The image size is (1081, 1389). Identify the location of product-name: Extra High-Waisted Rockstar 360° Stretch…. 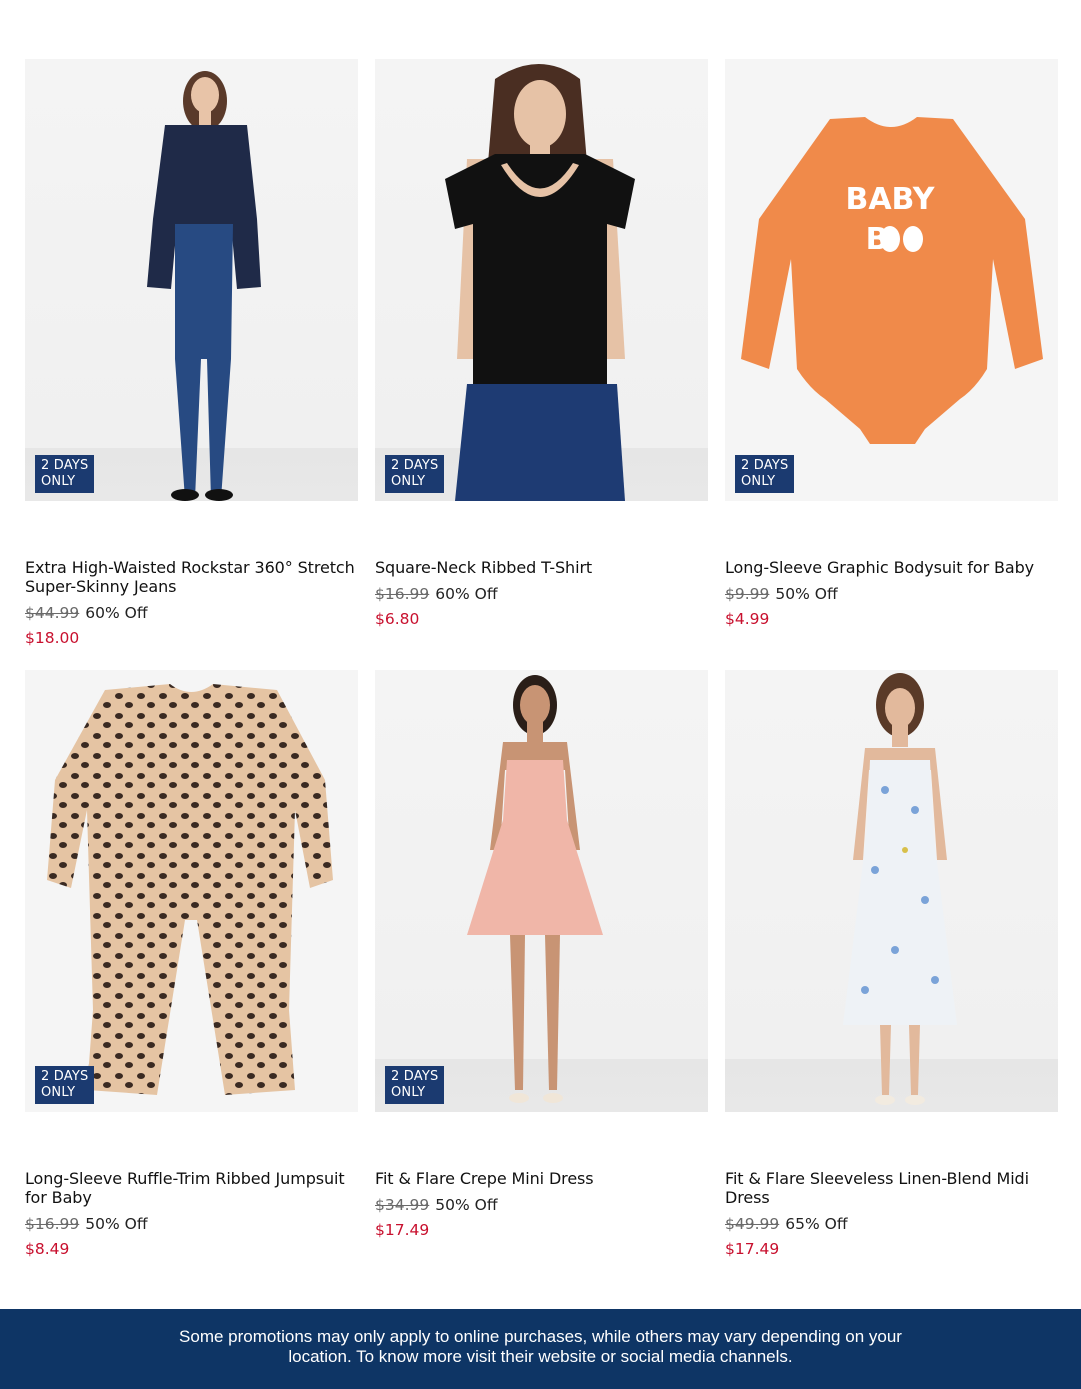
(191, 577).